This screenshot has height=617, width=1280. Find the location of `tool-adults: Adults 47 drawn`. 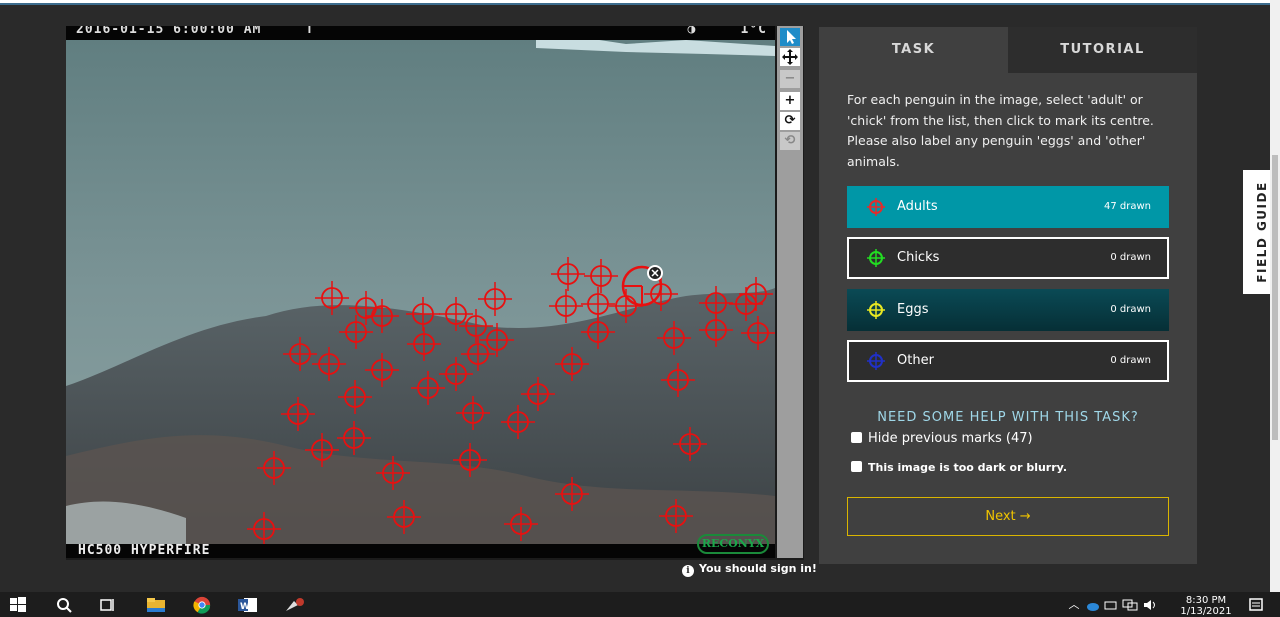

tool-adults: Adults 47 drawn is located at coordinates (1008, 207).